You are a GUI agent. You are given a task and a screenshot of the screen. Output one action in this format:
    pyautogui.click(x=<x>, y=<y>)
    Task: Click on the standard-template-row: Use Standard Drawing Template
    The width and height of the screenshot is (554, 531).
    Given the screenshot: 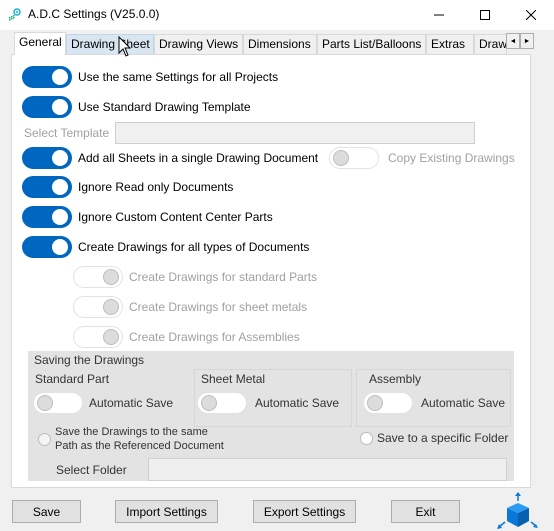 What is the action you would take?
    pyautogui.click(x=136, y=107)
    